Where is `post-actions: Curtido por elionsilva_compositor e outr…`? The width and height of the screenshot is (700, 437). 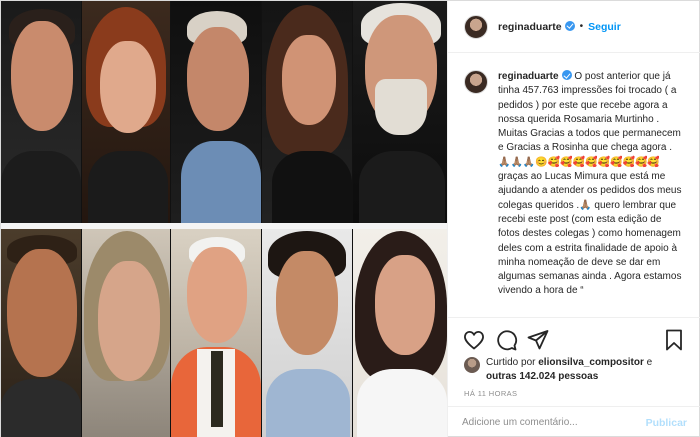 post-actions: Curtido por elionsilva_compositor e outr… is located at coordinates (574, 377).